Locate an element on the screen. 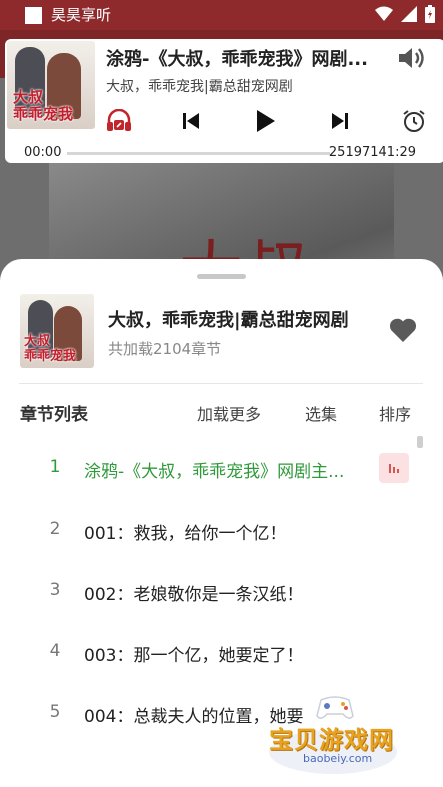 The image size is (443, 787). play-icon is located at coordinates (266, 121).